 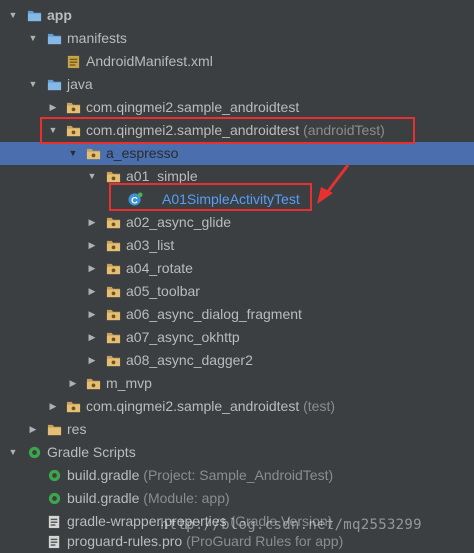 I want to click on tree-node-a-espresso: ▼ a_espresso, so click(x=237, y=153).